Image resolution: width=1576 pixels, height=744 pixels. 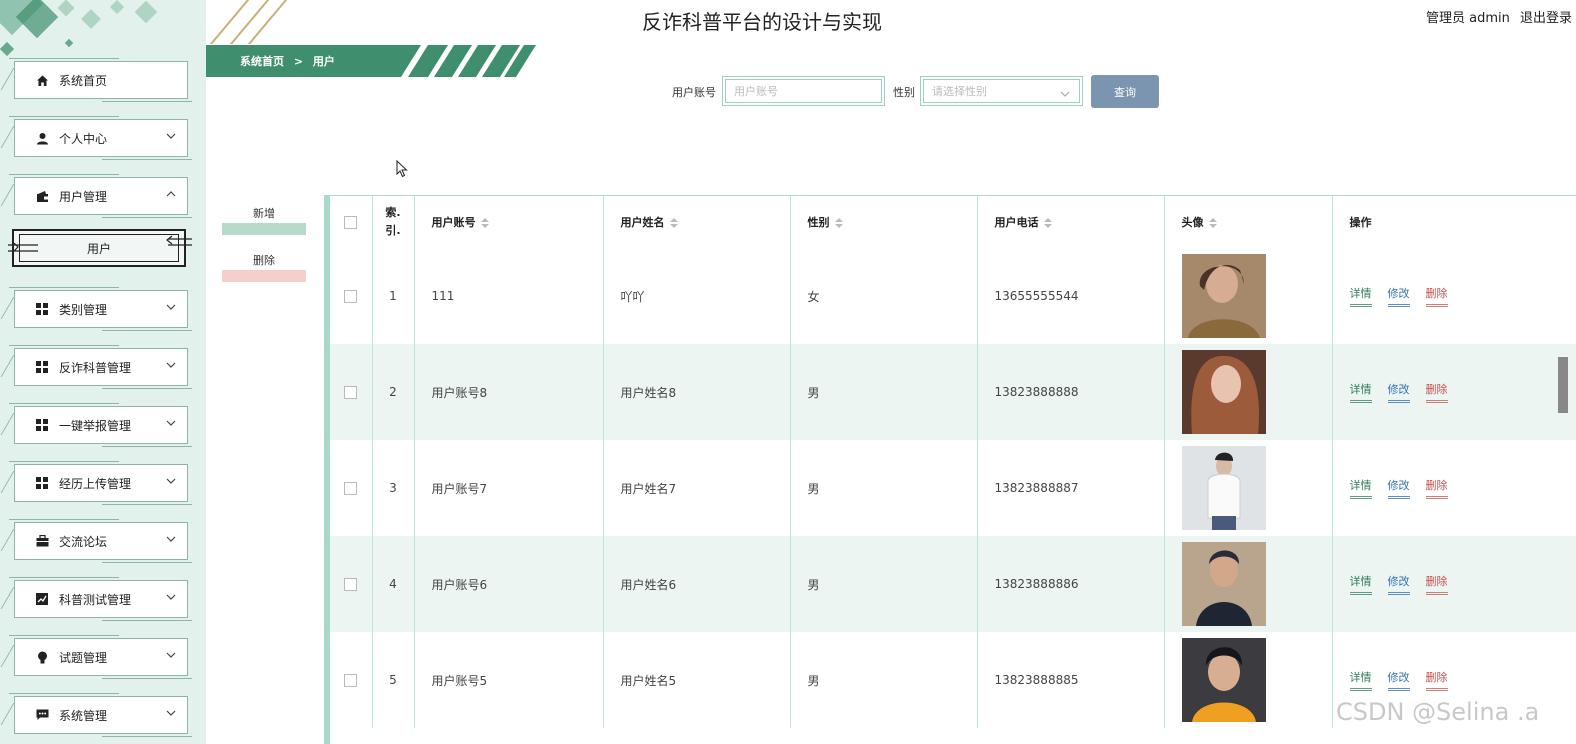 What do you see at coordinates (884, 222) in the screenshot?
I see `header-gender: 性别` at bounding box center [884, 222].